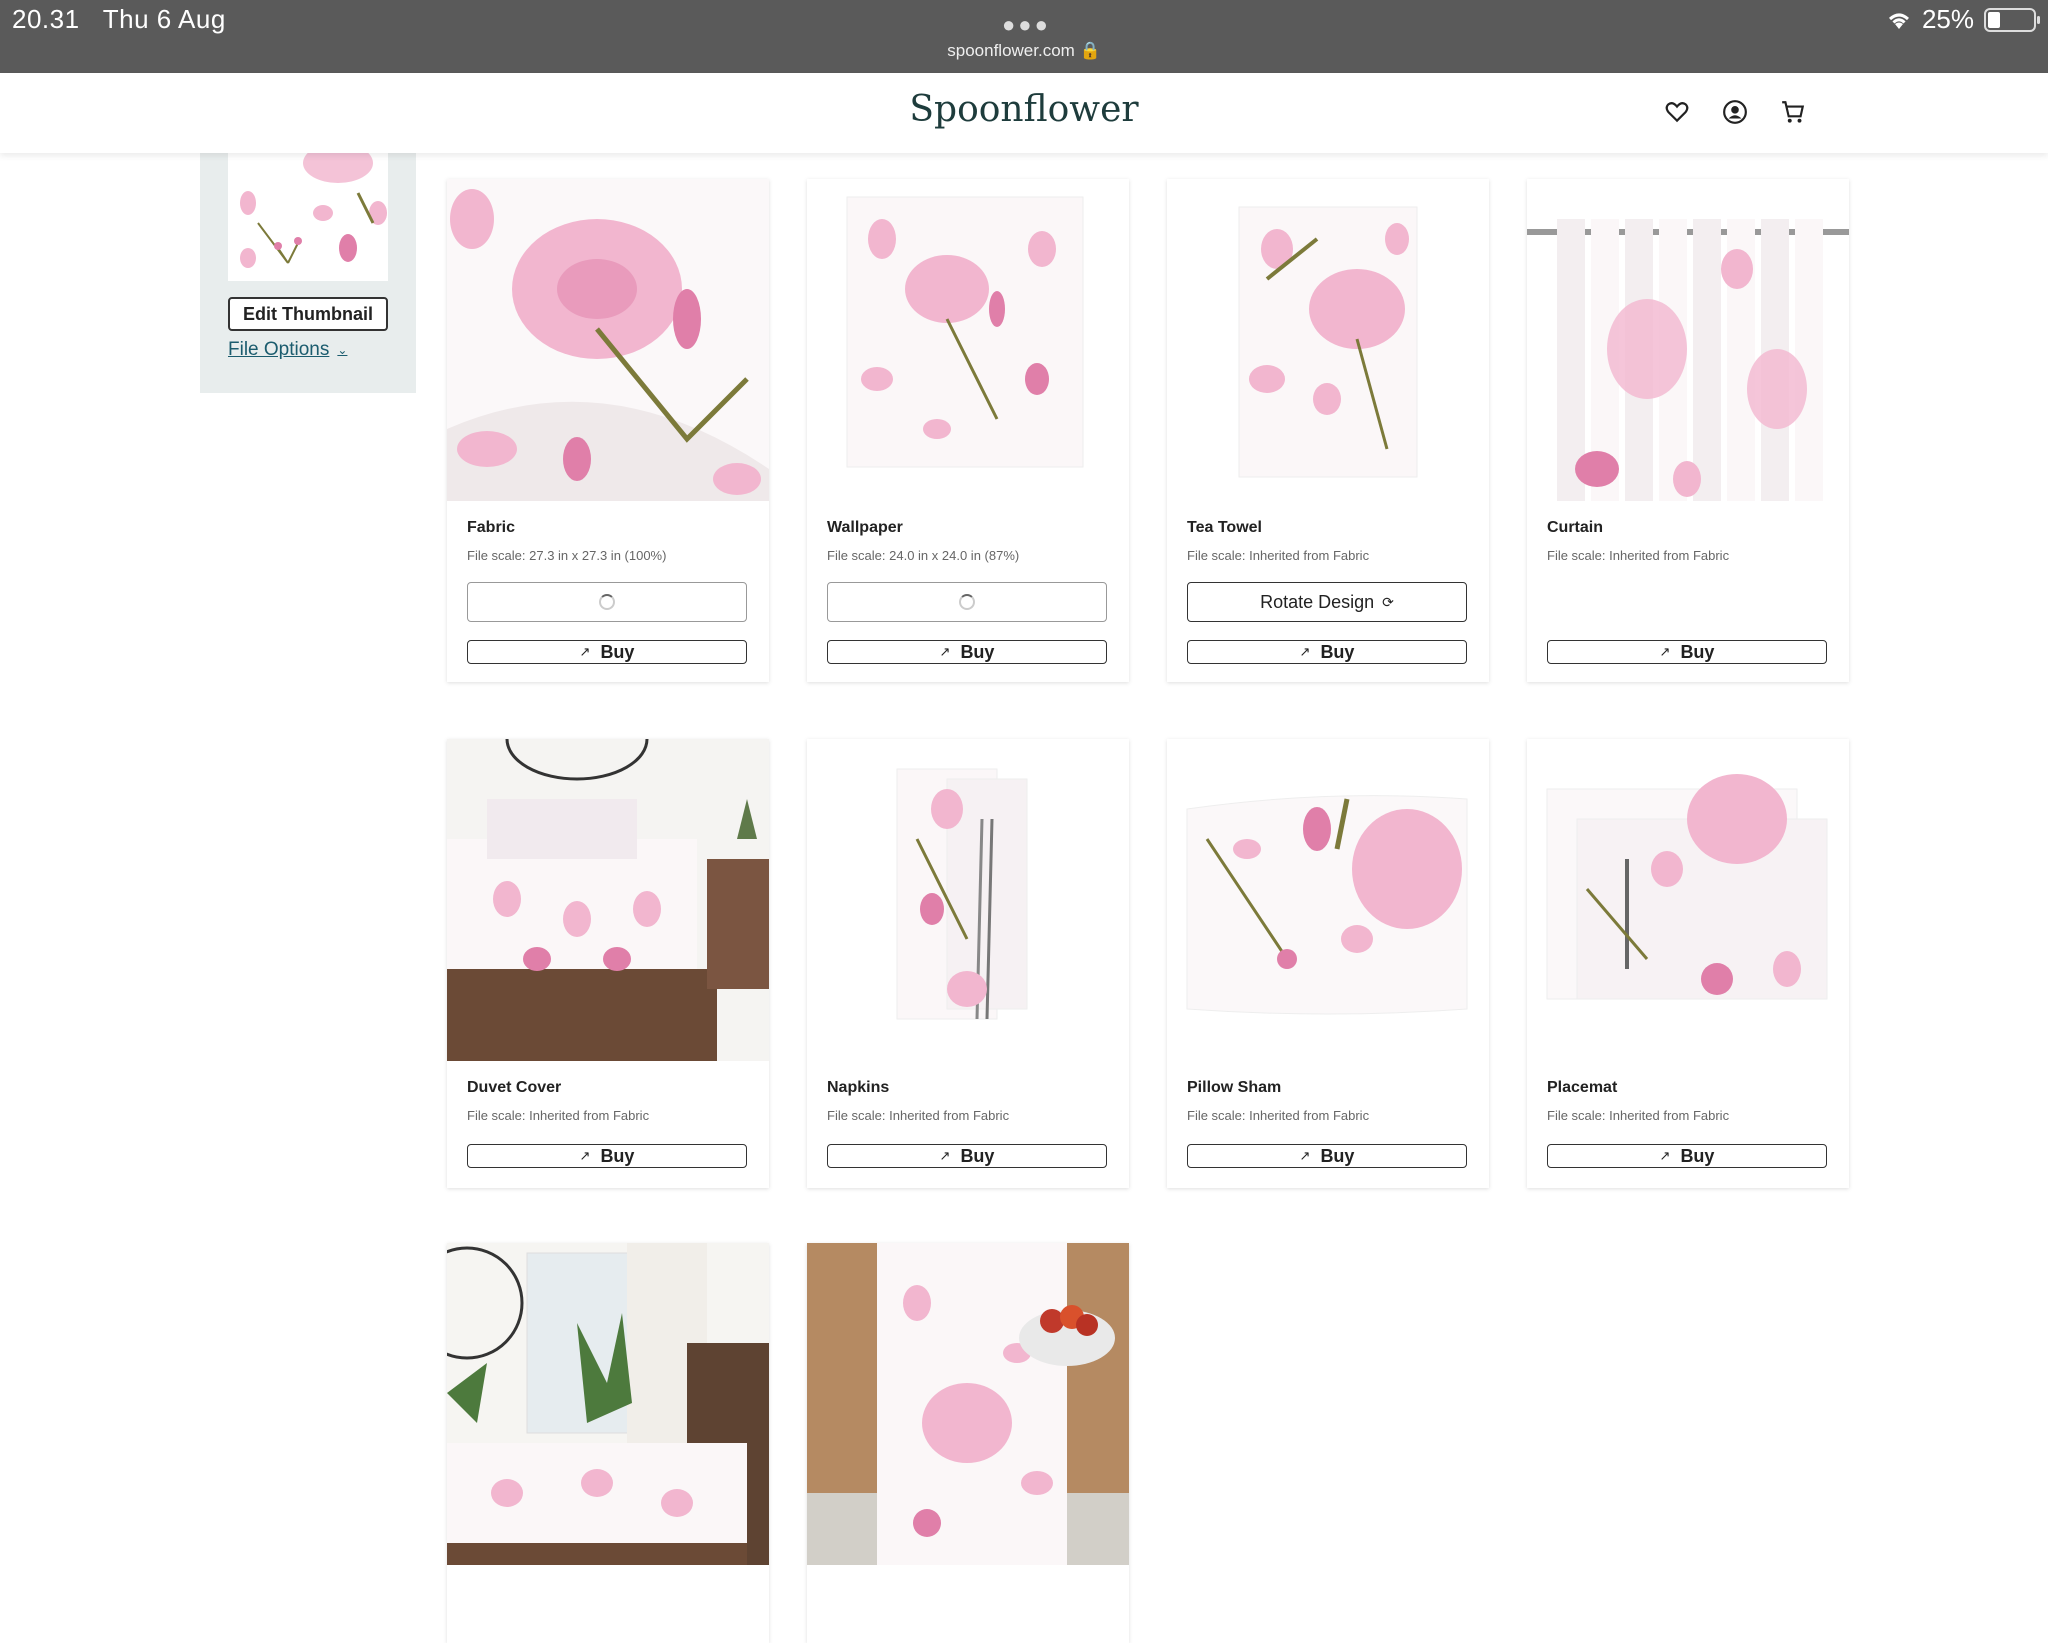 This screenshot has height=1643, width=2048. I want to click on account-icon, so click(1735, 112).